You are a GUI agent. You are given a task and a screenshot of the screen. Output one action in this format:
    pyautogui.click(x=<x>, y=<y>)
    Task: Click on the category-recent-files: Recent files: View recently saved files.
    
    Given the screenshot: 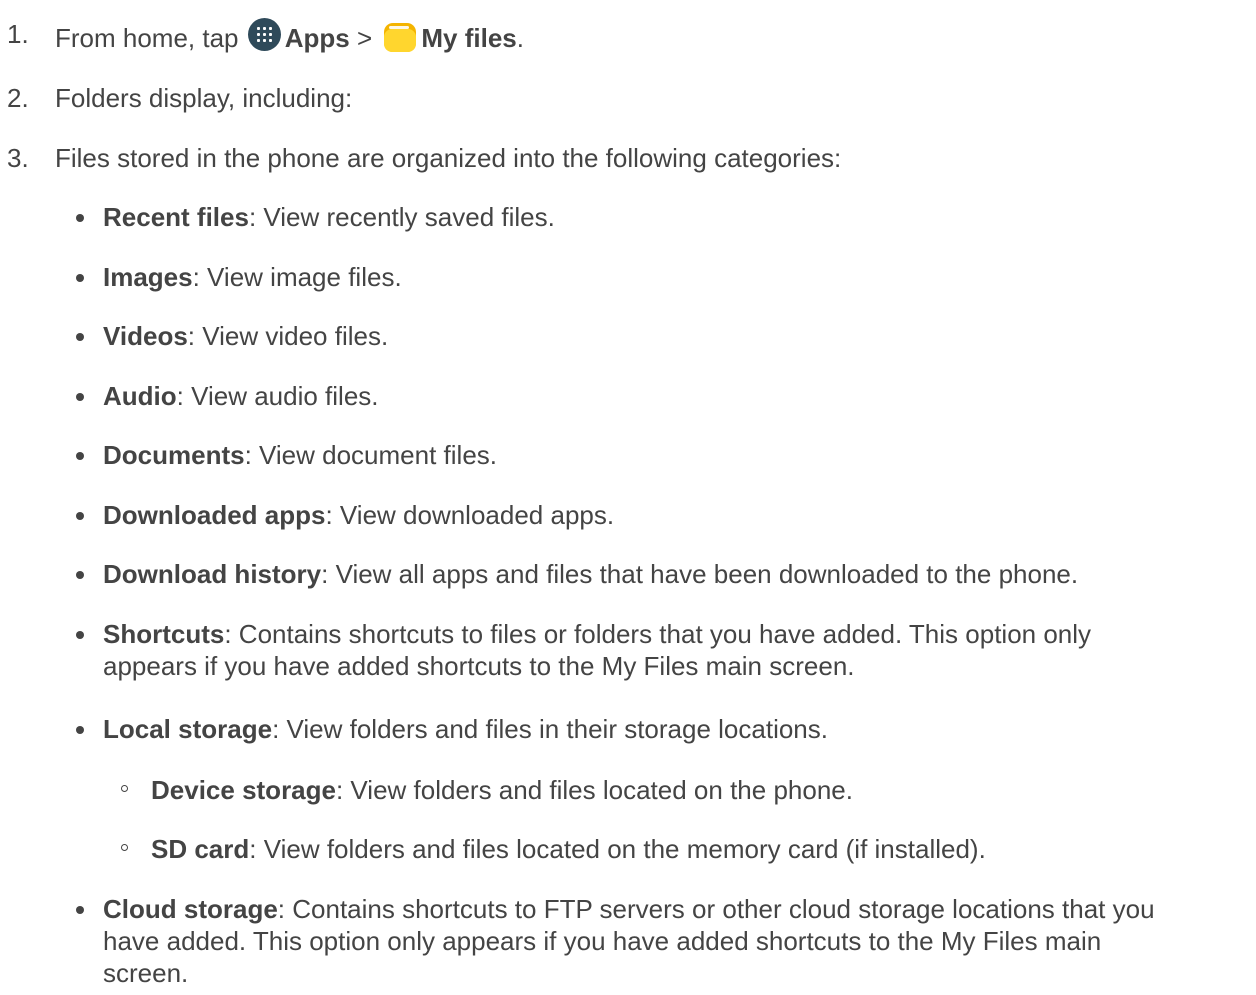 What is the action you would take?
    pyautogui.click(x=644, y=217)
    